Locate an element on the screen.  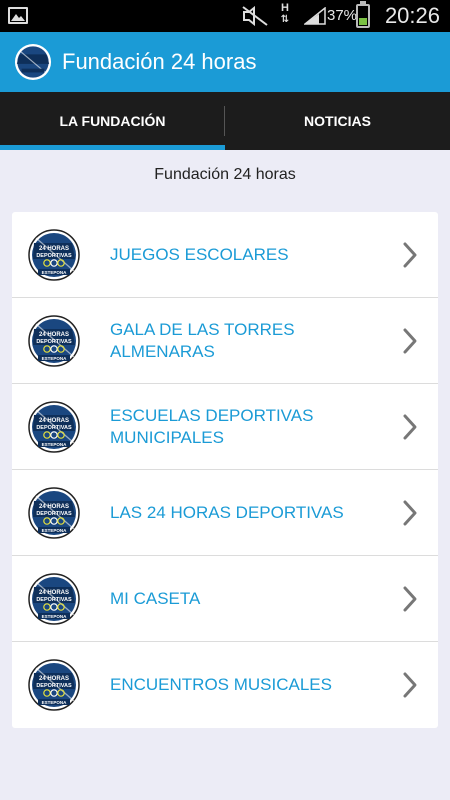
battery-fill is located at coordinates (363, 21).